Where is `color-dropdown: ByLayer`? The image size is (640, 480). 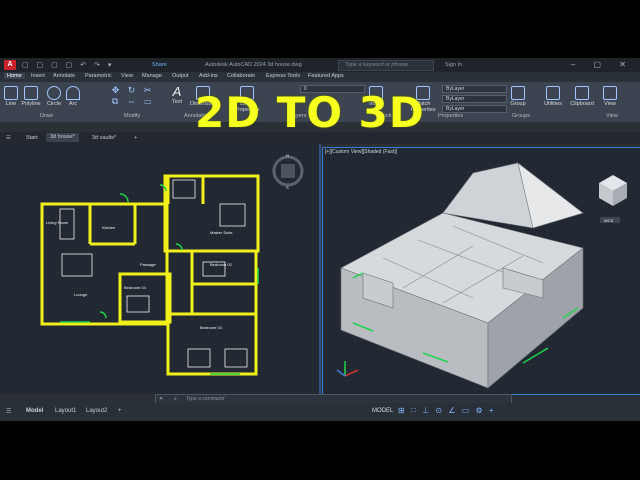 color-dropdown: ByLayer is located at coordinates (474, 89).